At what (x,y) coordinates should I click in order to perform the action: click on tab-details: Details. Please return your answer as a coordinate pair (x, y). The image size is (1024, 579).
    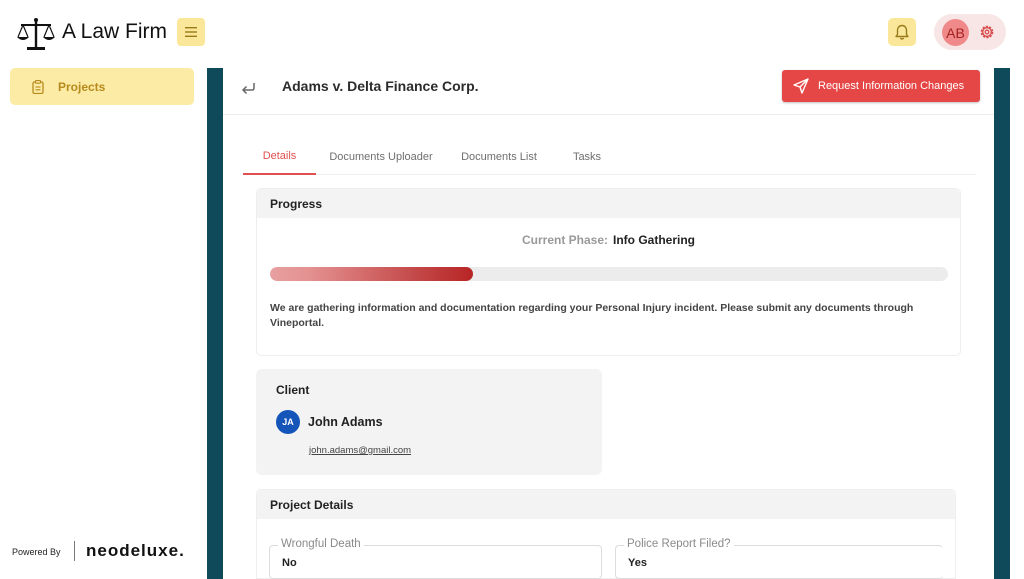
    Looking at the image, I should click on (279, 156).